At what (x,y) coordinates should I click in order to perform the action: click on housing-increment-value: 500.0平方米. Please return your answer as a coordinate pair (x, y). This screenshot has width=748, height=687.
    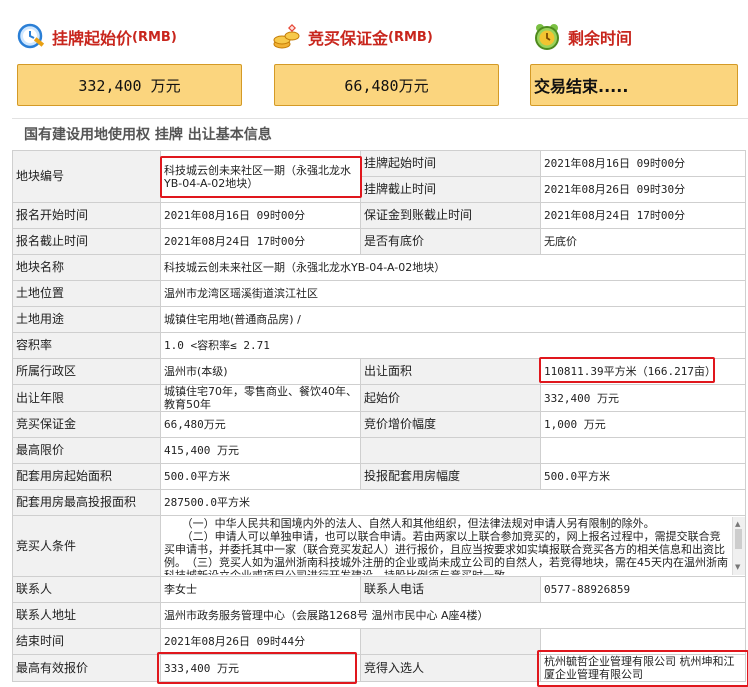
    Looking at the image, I should click on (643, 476).